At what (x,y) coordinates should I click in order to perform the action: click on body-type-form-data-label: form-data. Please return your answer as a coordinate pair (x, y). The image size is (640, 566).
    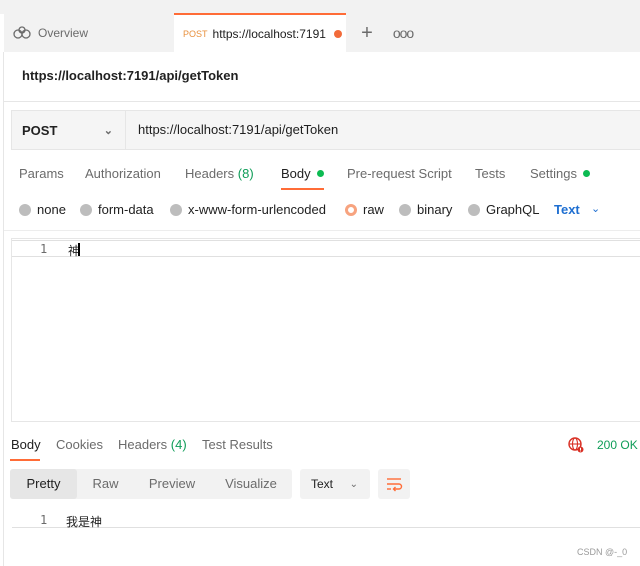
    Looking at the image, I should click on (126, 209).